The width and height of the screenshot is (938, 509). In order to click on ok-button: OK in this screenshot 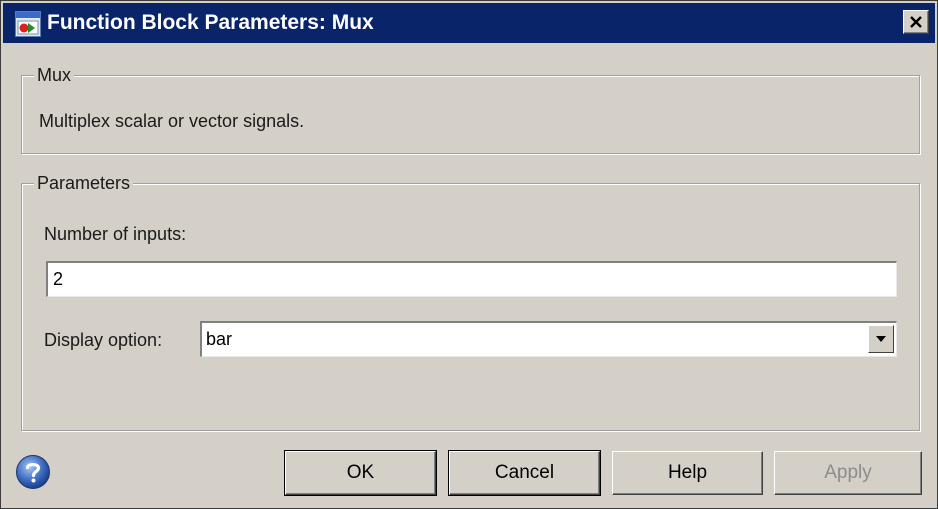, I will do `click(360, 473)`.